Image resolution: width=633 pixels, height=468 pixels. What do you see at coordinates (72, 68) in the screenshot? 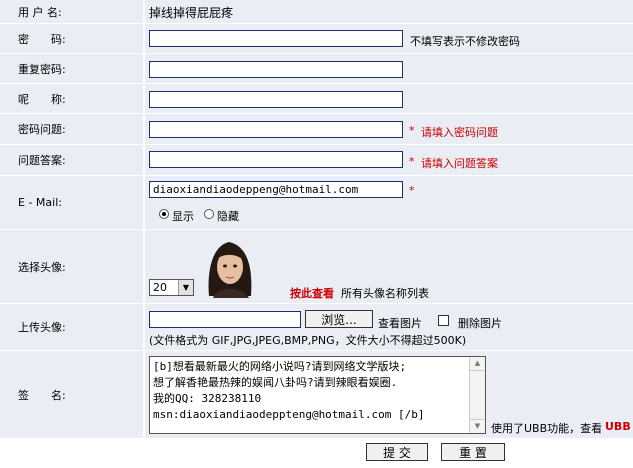
I see `repeat-password-label: 重复密码:` at bounding box center [72, 68].